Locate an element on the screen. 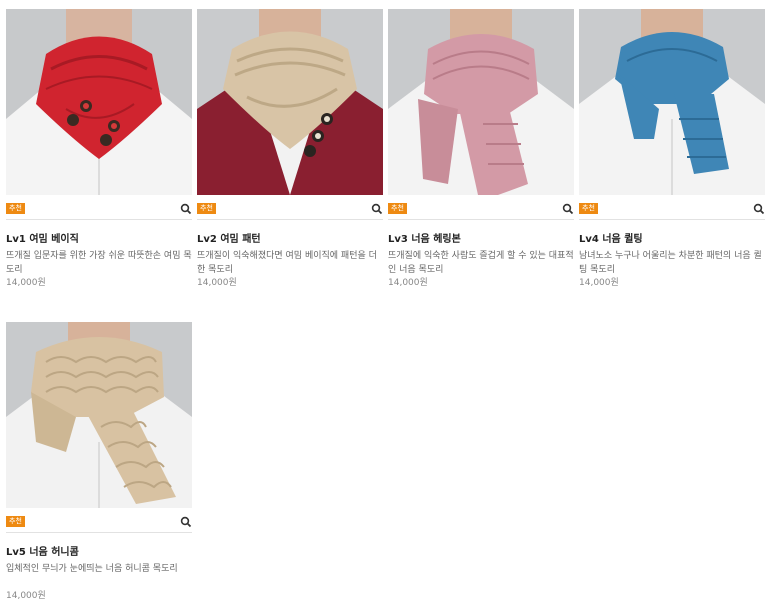 The height and width of the screenshot is (602, 773). scarf-photo-red is located at coordinates (99, 102).